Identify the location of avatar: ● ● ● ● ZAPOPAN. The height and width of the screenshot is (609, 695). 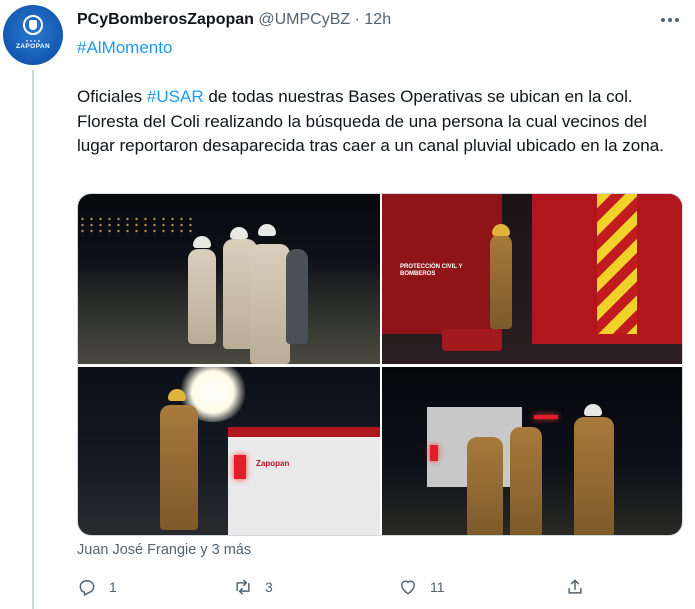
(33, 35).